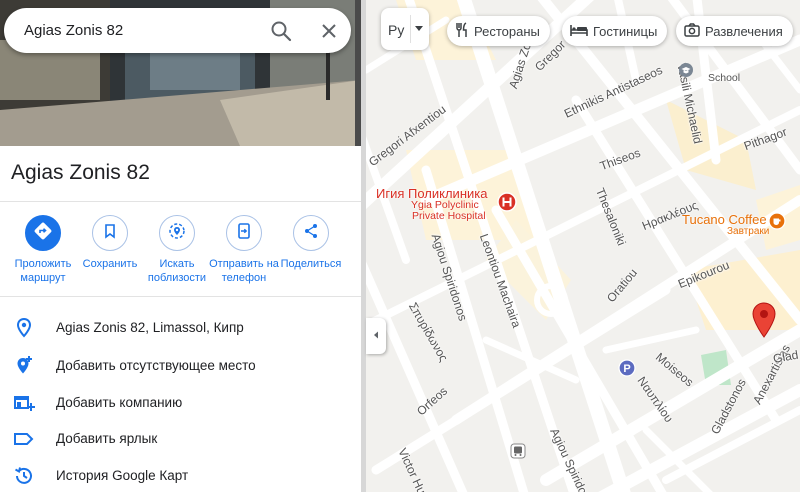 The height and width of the screenshot is (492, 800). Describe the element at coordinates (110, 233) in the screenshot. I see `bookmark-icon` at that location.